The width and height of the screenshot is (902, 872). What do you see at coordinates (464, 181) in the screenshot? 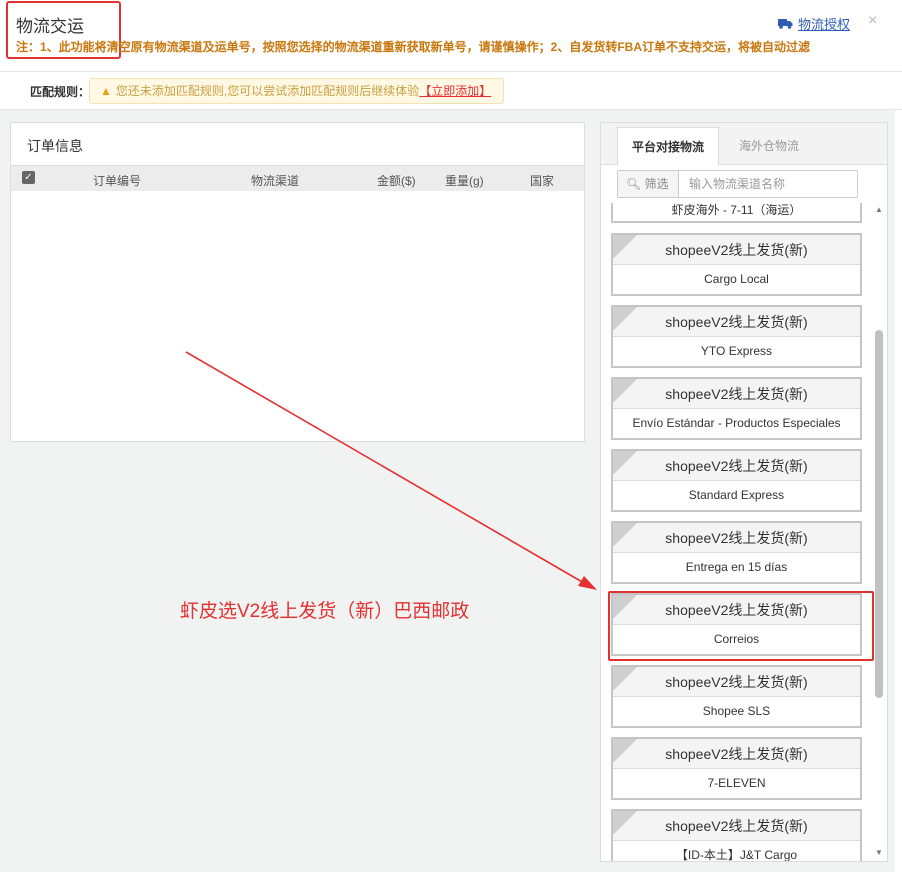
I see `col-weight: 重量(g)` at bounding box center [464, 181].